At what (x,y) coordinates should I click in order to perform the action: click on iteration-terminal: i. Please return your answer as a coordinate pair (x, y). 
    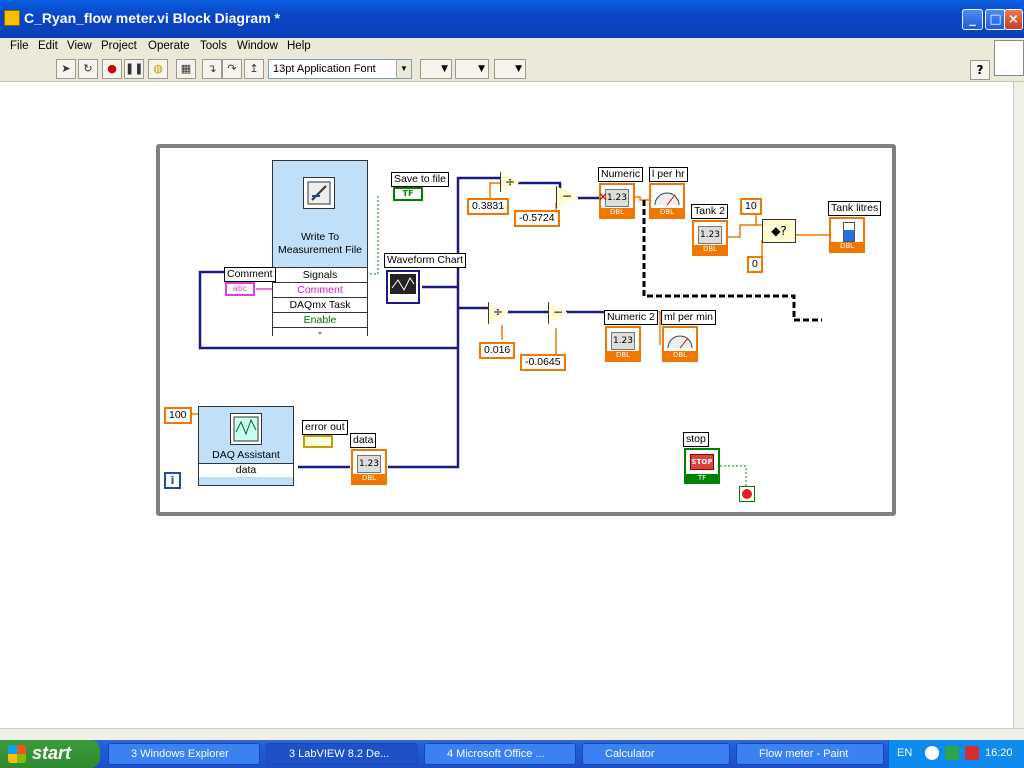
    Looking at the image, I should click on (172, 480).